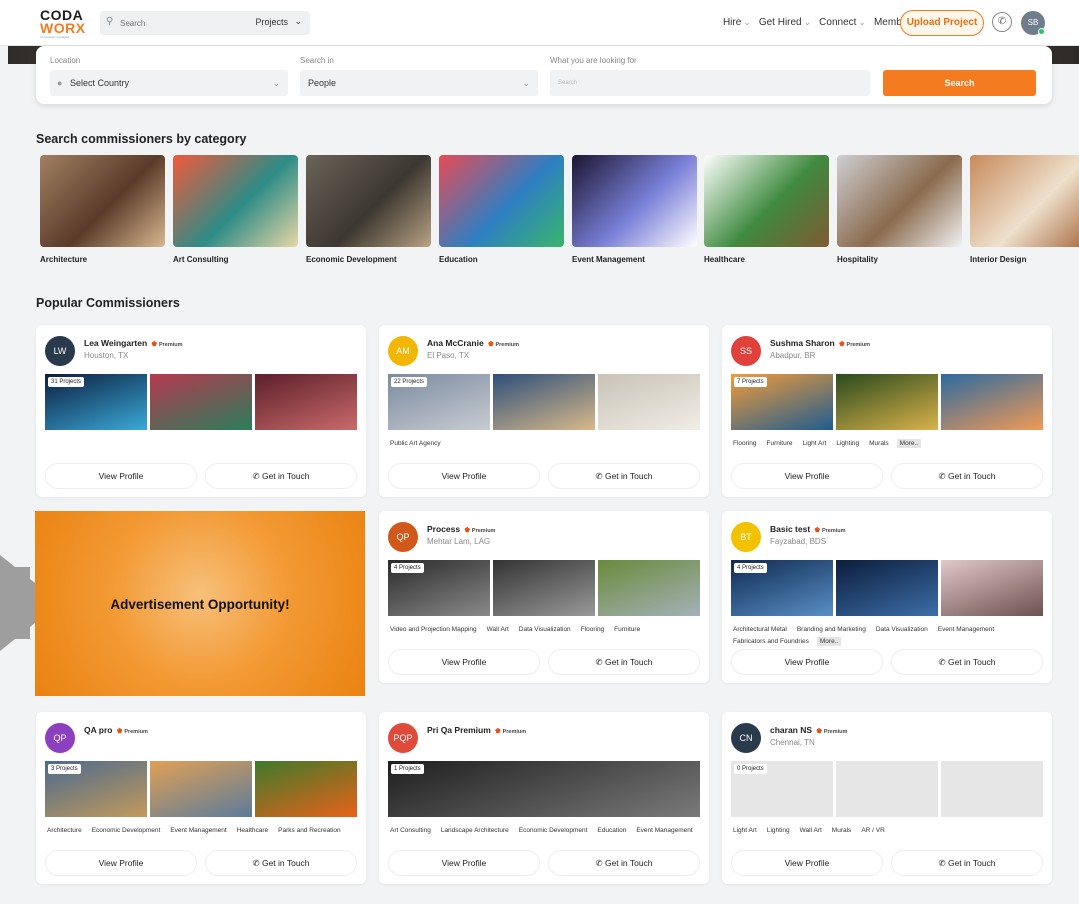 Image resolution: width=1079 pixels, height=904 pixels. Describe the element at coordinates (611, 830) in the screenshot. I see `tag-chip: Education` at that location.